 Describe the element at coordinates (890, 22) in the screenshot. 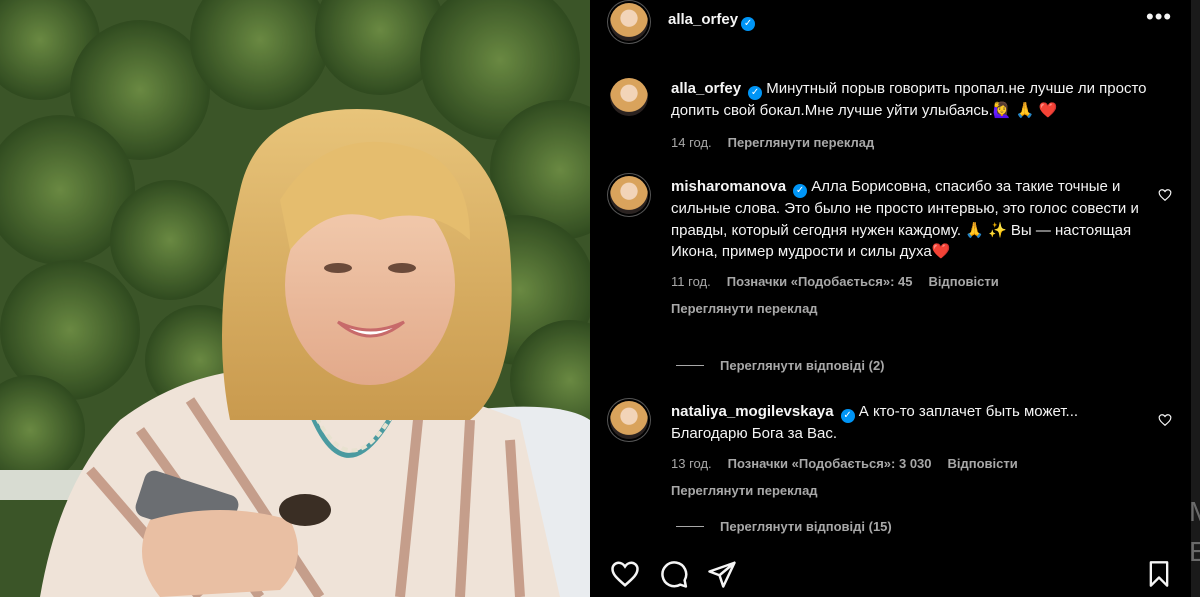

I see `post-header: alla_orfey ✓ •••` at that location.